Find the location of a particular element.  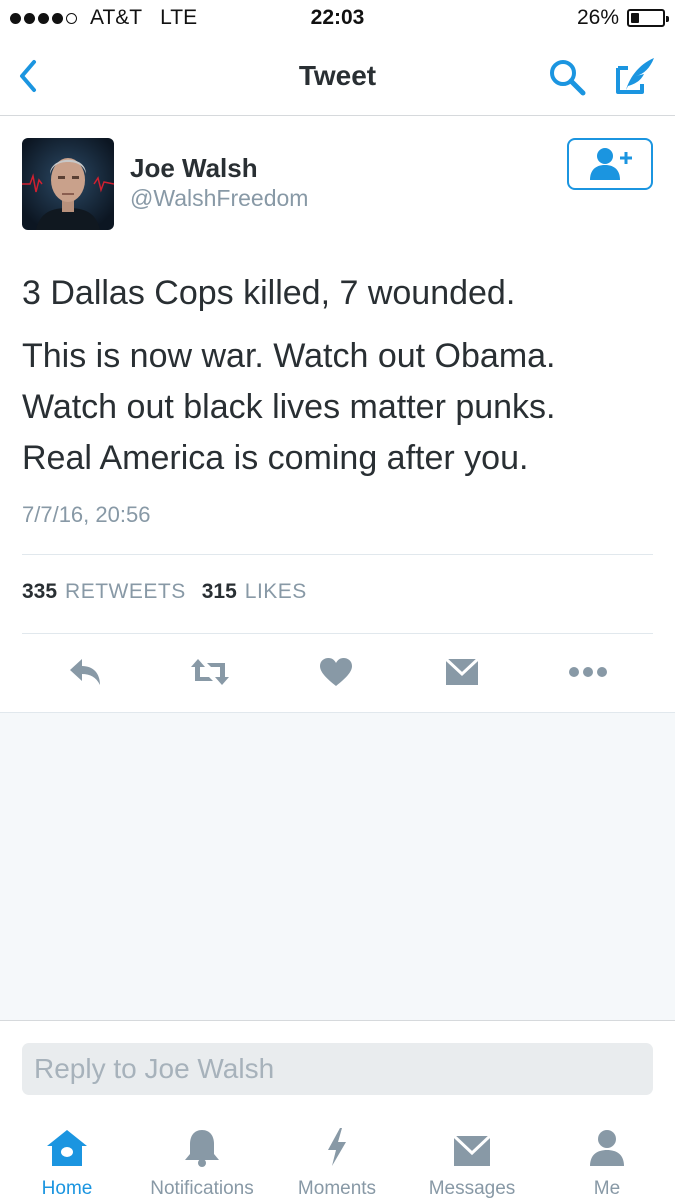

search-button is located at coordinates (567, 77).